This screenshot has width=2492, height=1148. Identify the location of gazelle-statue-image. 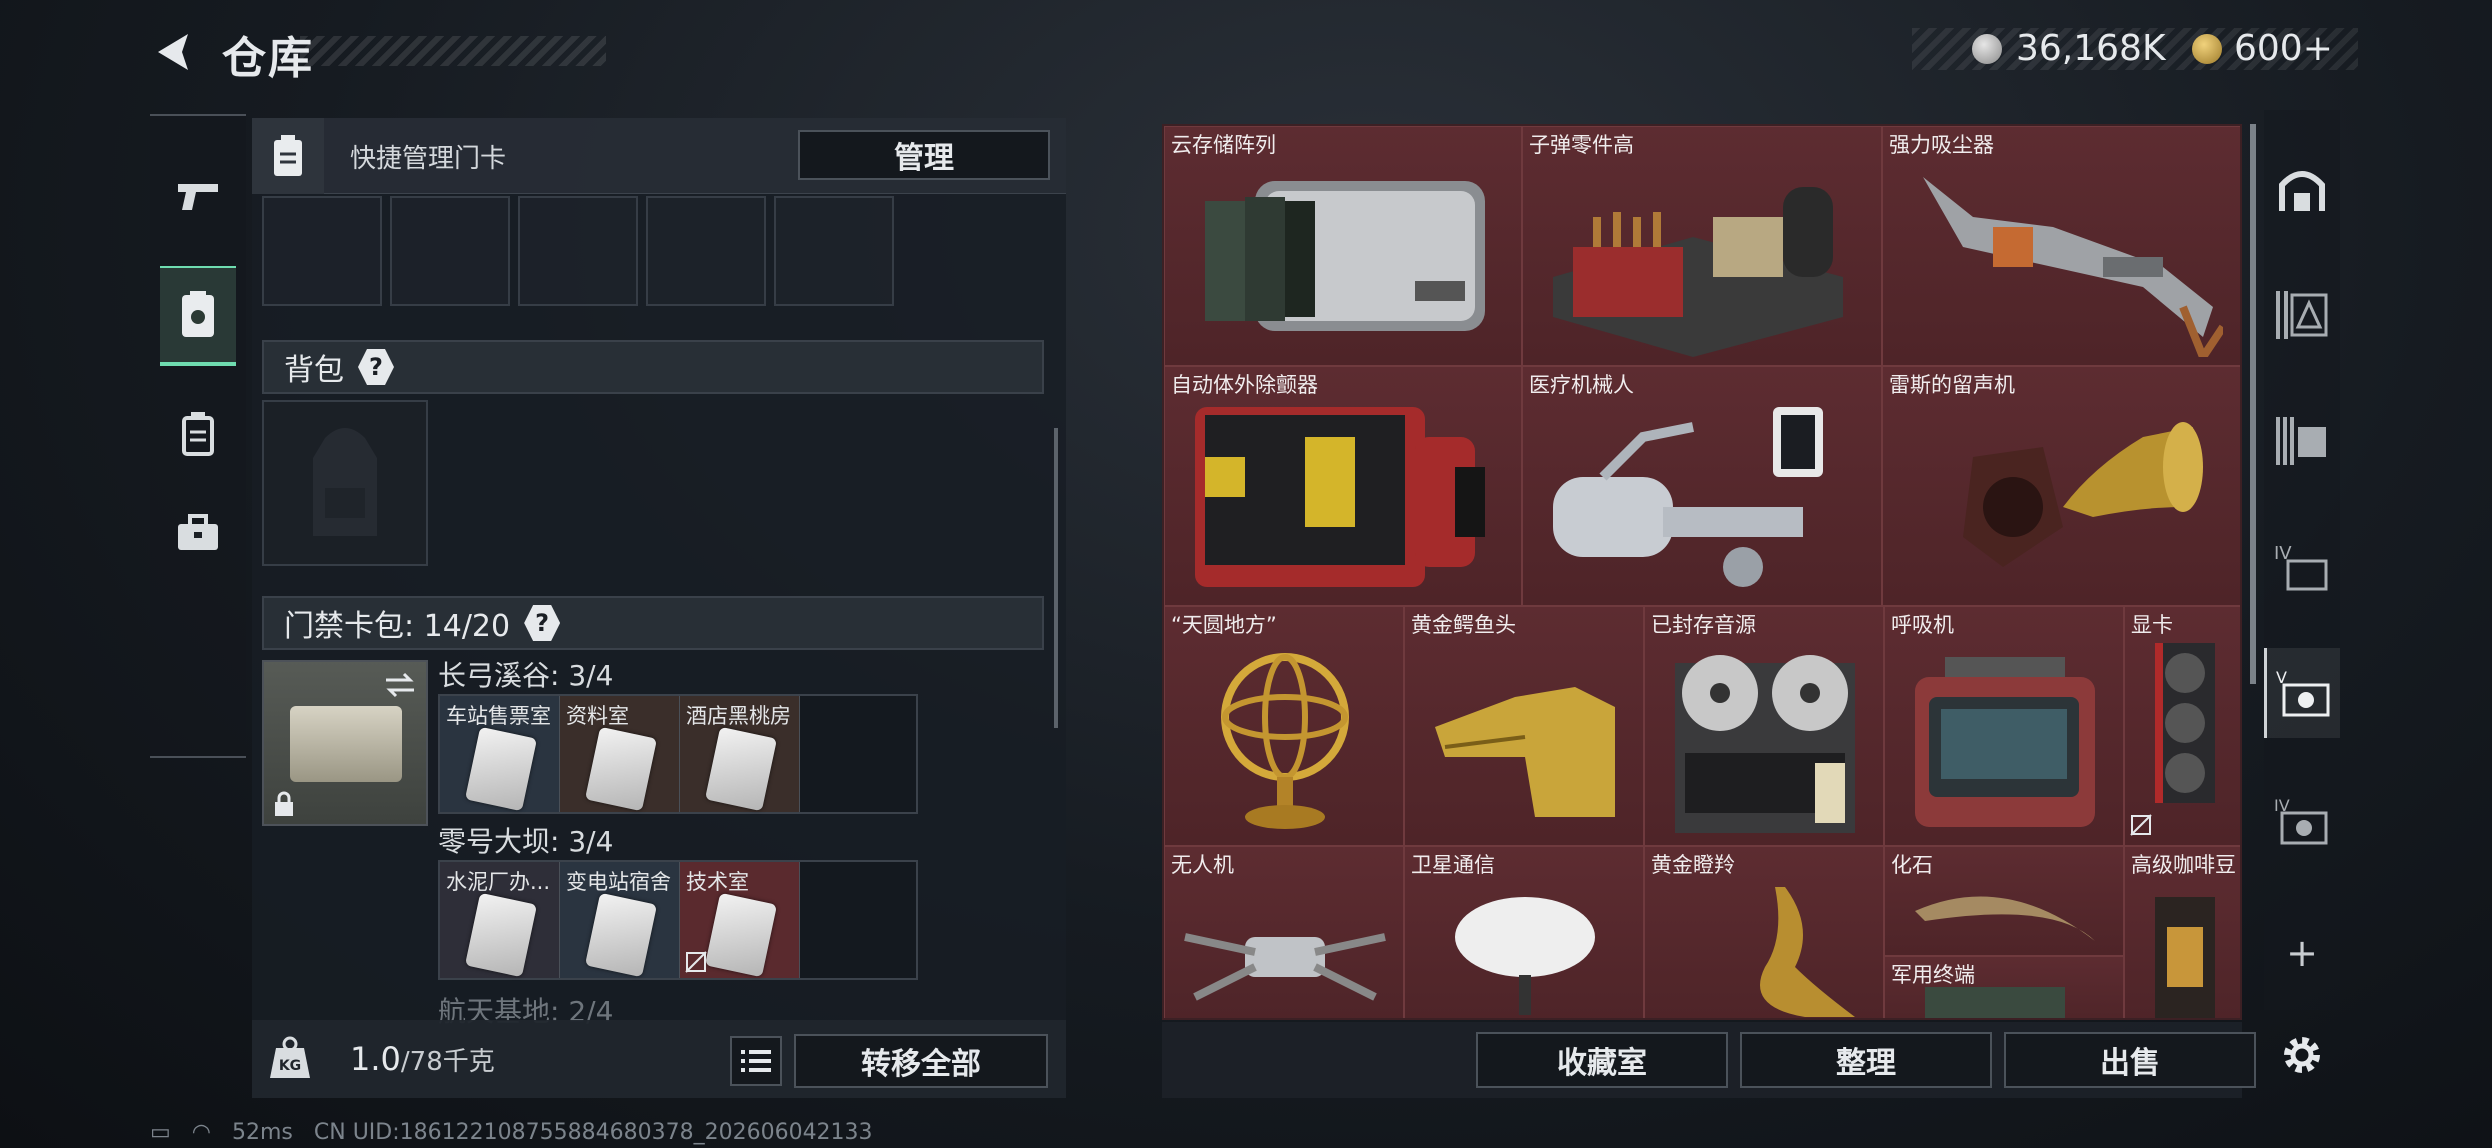
(1807, 952).